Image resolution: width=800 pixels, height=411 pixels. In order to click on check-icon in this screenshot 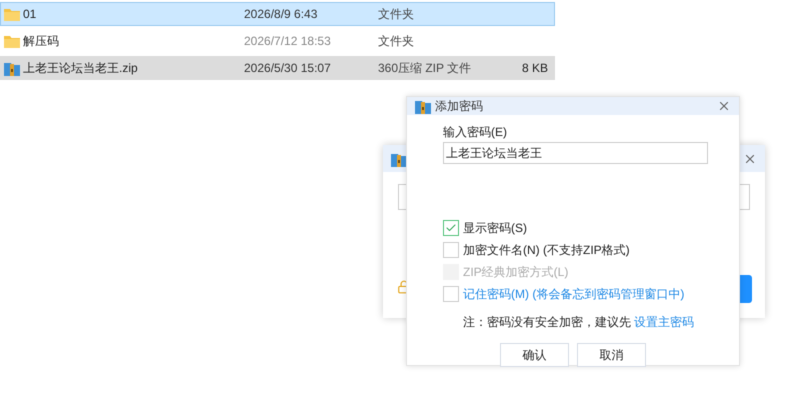, I will do `click(451, 228)`.